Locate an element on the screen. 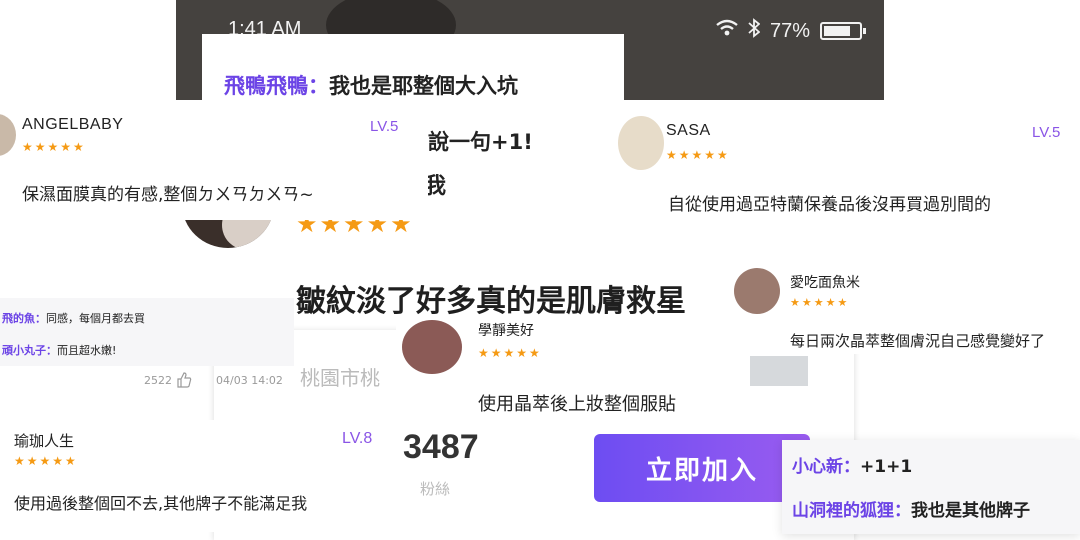 Image resolution: width=1080 pixels, height=540 pixels. headline: 皺紋淡了好多真的是肌膚救星 is located at coordinates (491, 301).